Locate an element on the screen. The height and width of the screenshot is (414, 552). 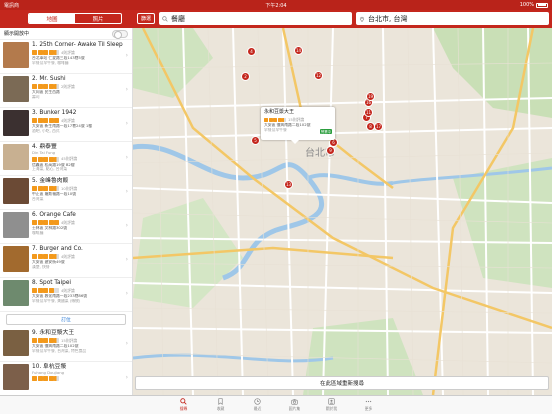
restaurant-rating: 15則評論 is located at coordinates (80, 341).